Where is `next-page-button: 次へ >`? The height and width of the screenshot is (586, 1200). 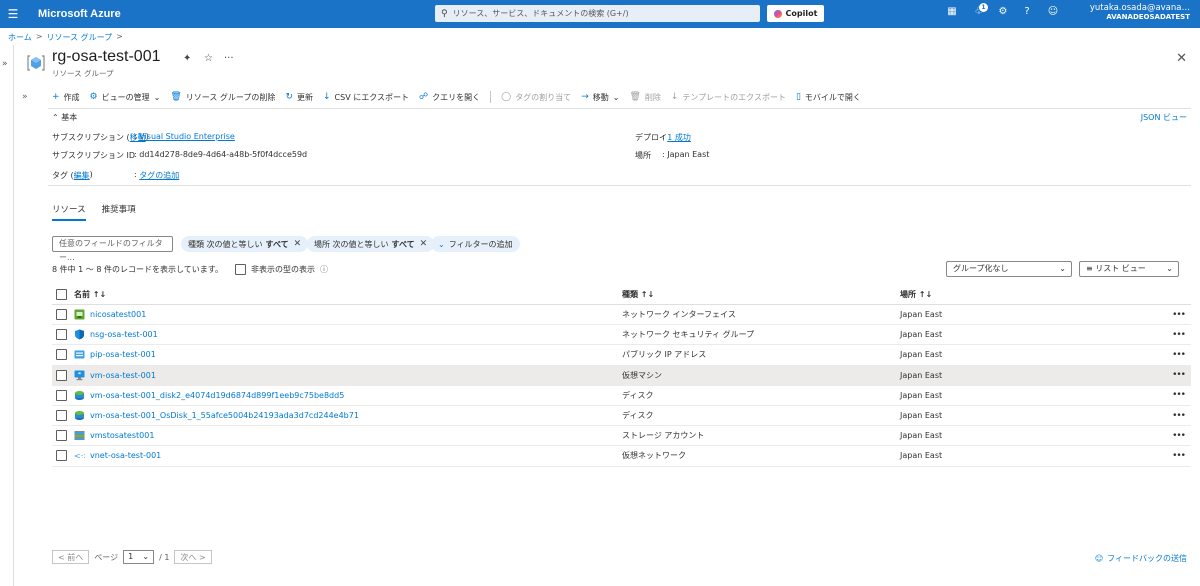 next-page-button: 次へ > is located at coordinates (193, 557).